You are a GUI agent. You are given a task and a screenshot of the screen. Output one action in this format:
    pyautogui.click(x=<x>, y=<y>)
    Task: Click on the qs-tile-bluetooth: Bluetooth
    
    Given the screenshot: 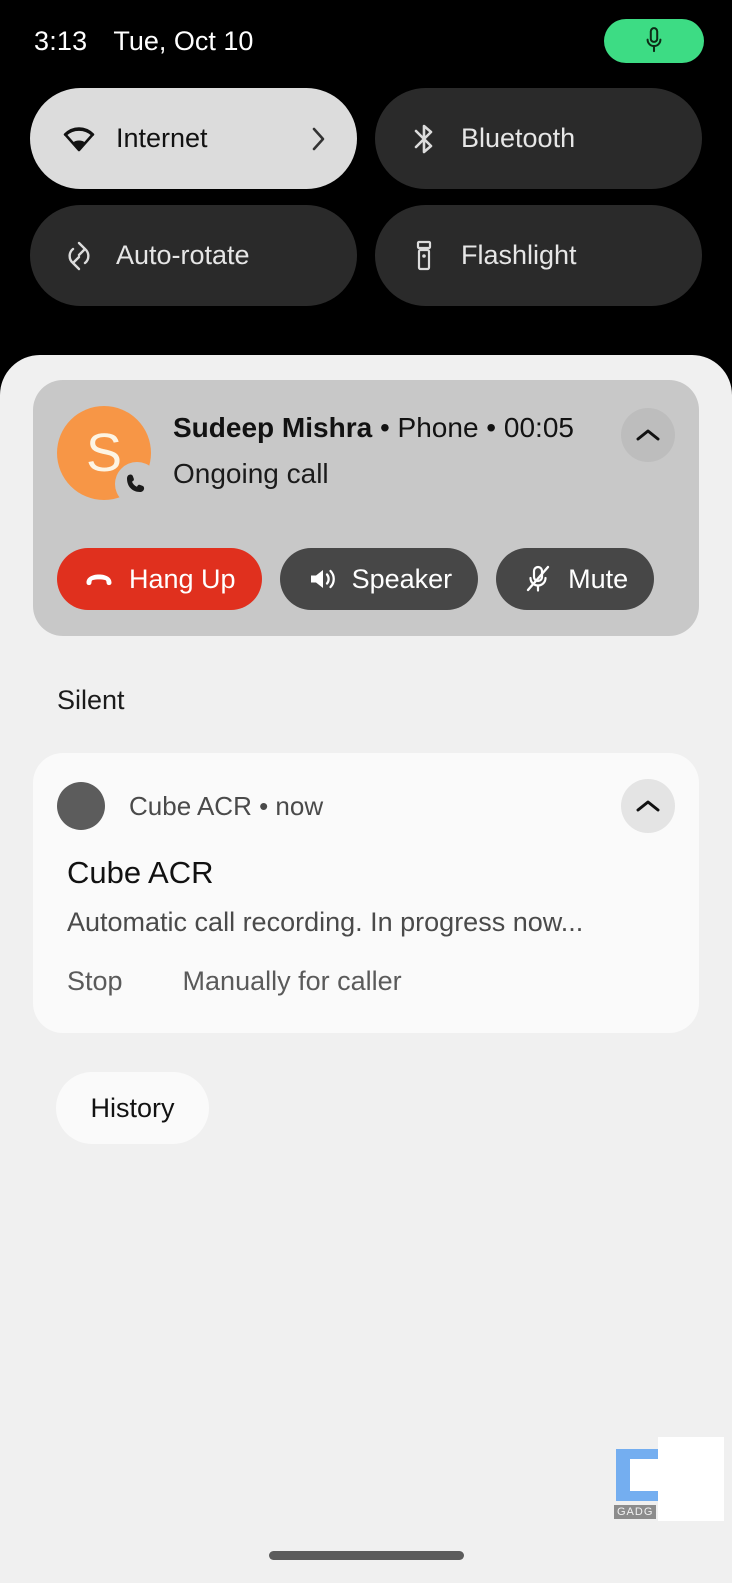 What is the action you would take?
    pyautogui.click(x=538, y=138)
    